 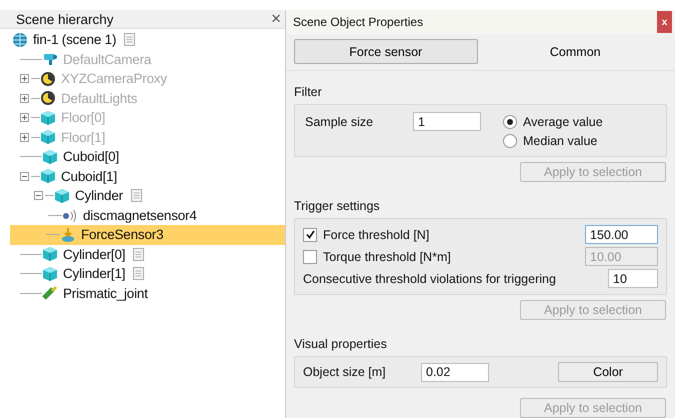 I want to click on sensor-icon, so click(x=70, y=215).